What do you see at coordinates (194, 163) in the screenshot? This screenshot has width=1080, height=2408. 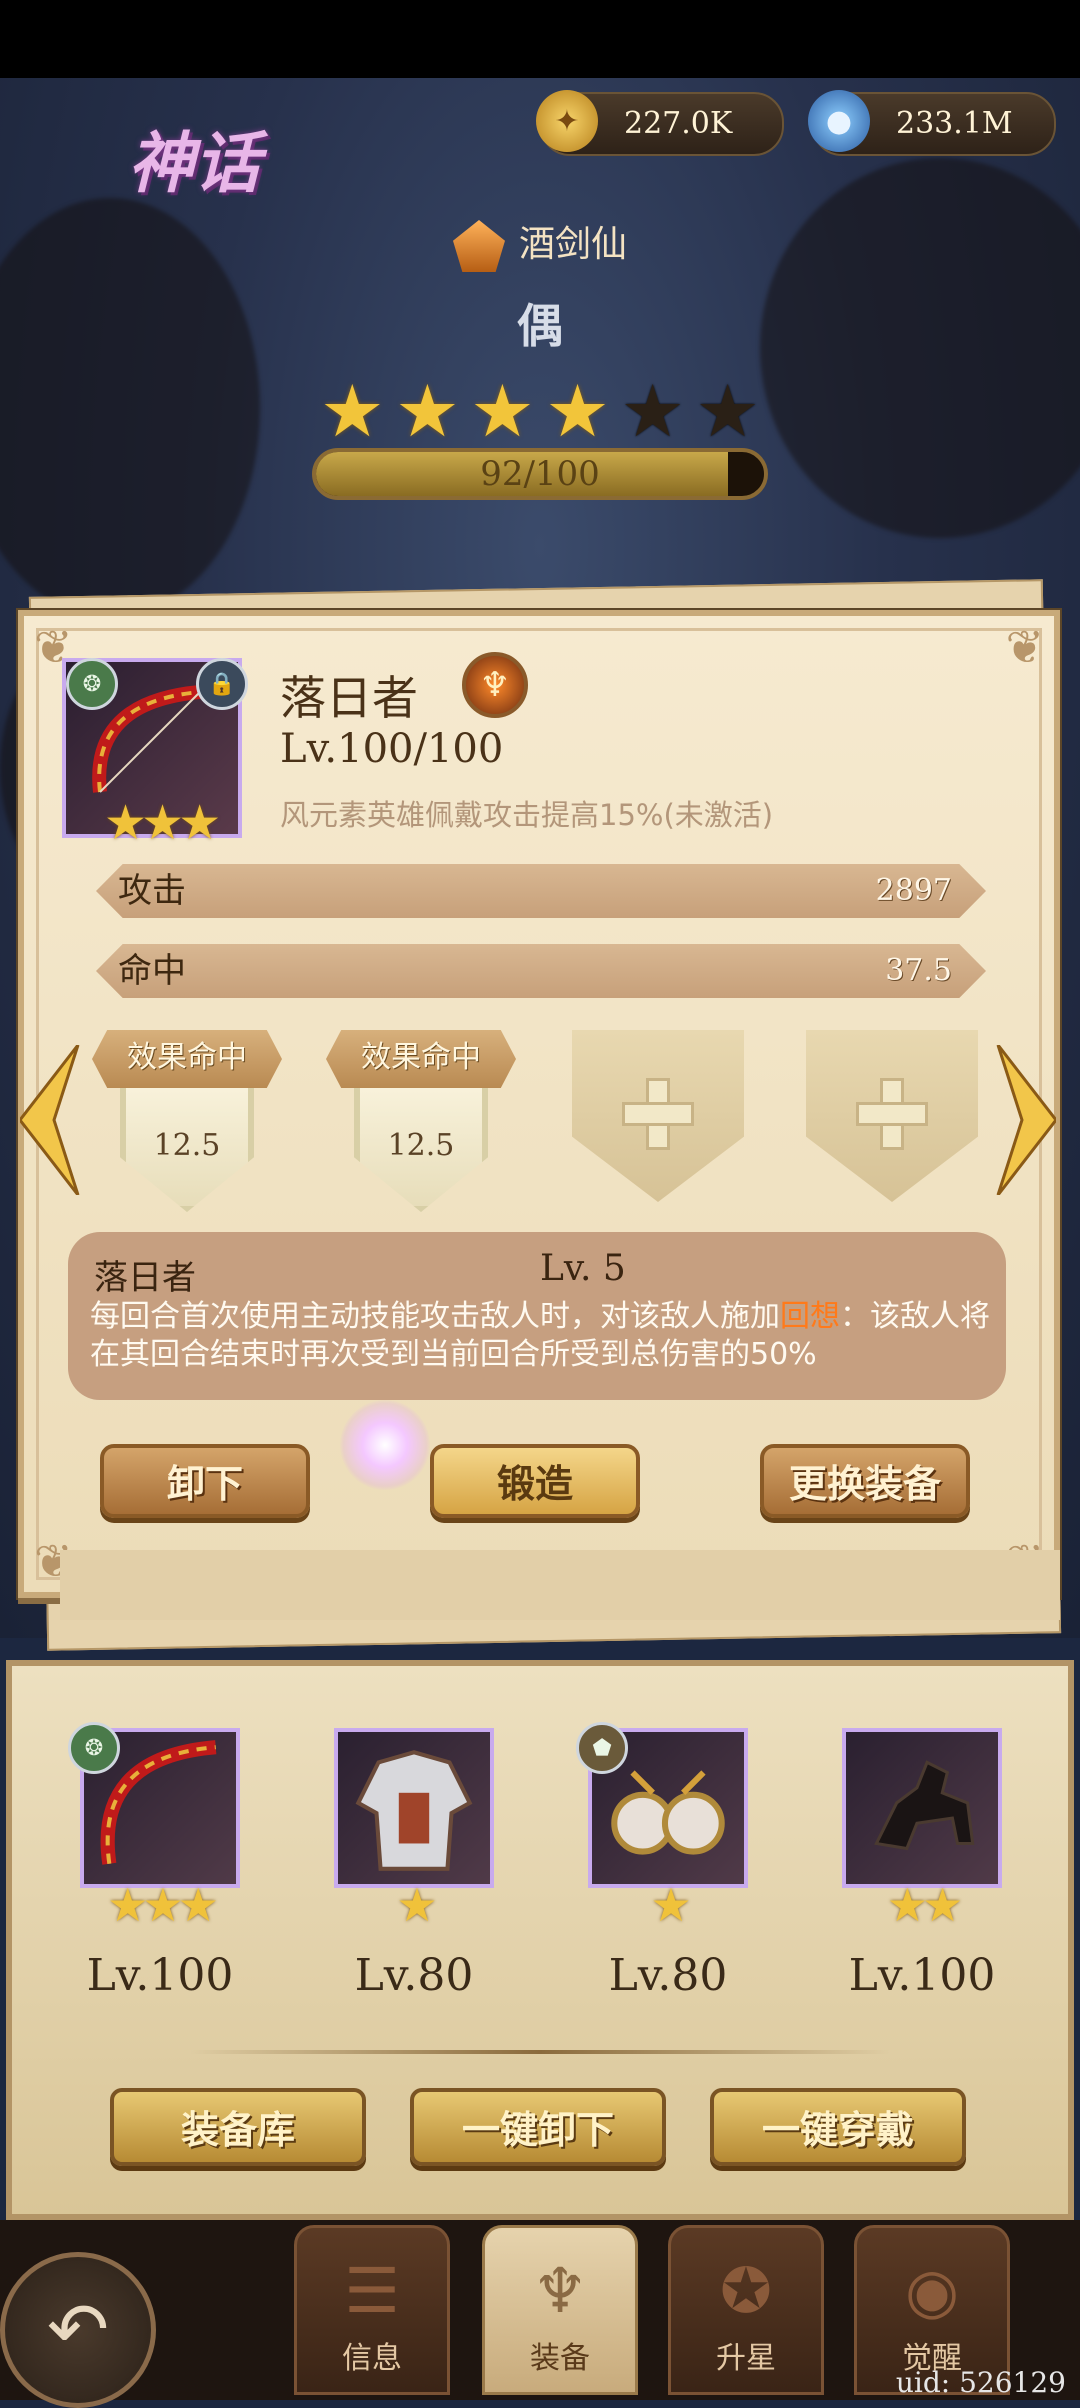 I see `rarity-title: 神话` at bounding box center [194, 163].